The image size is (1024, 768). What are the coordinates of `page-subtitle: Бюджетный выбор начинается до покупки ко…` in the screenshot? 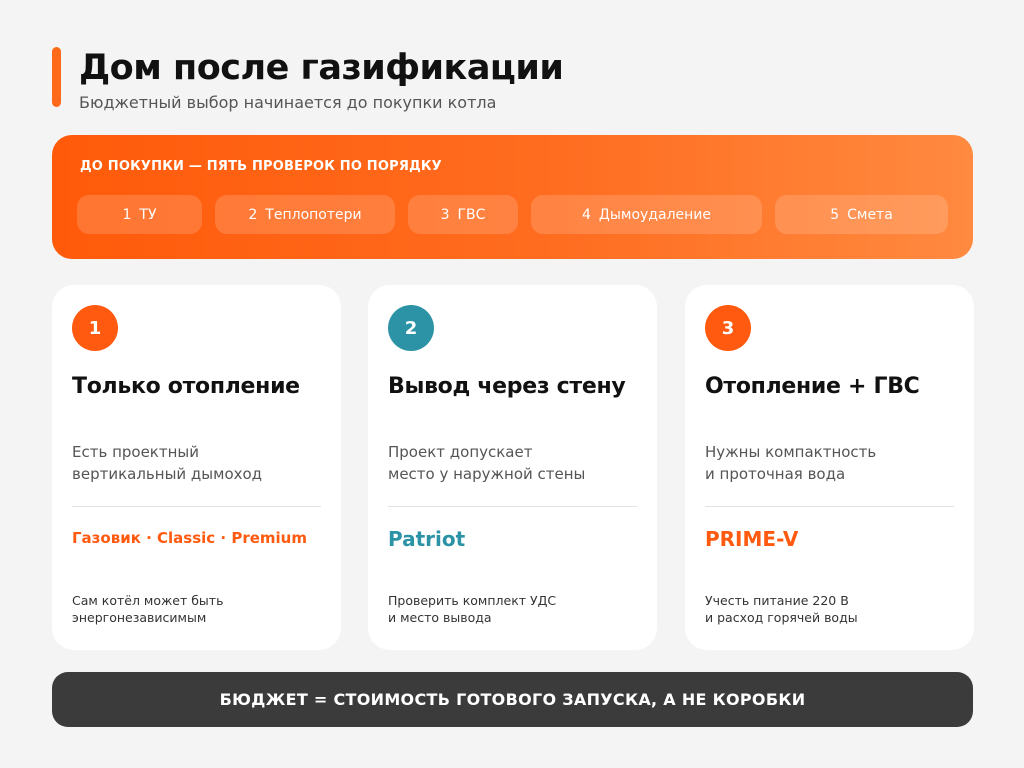 It's located at (288, 102).